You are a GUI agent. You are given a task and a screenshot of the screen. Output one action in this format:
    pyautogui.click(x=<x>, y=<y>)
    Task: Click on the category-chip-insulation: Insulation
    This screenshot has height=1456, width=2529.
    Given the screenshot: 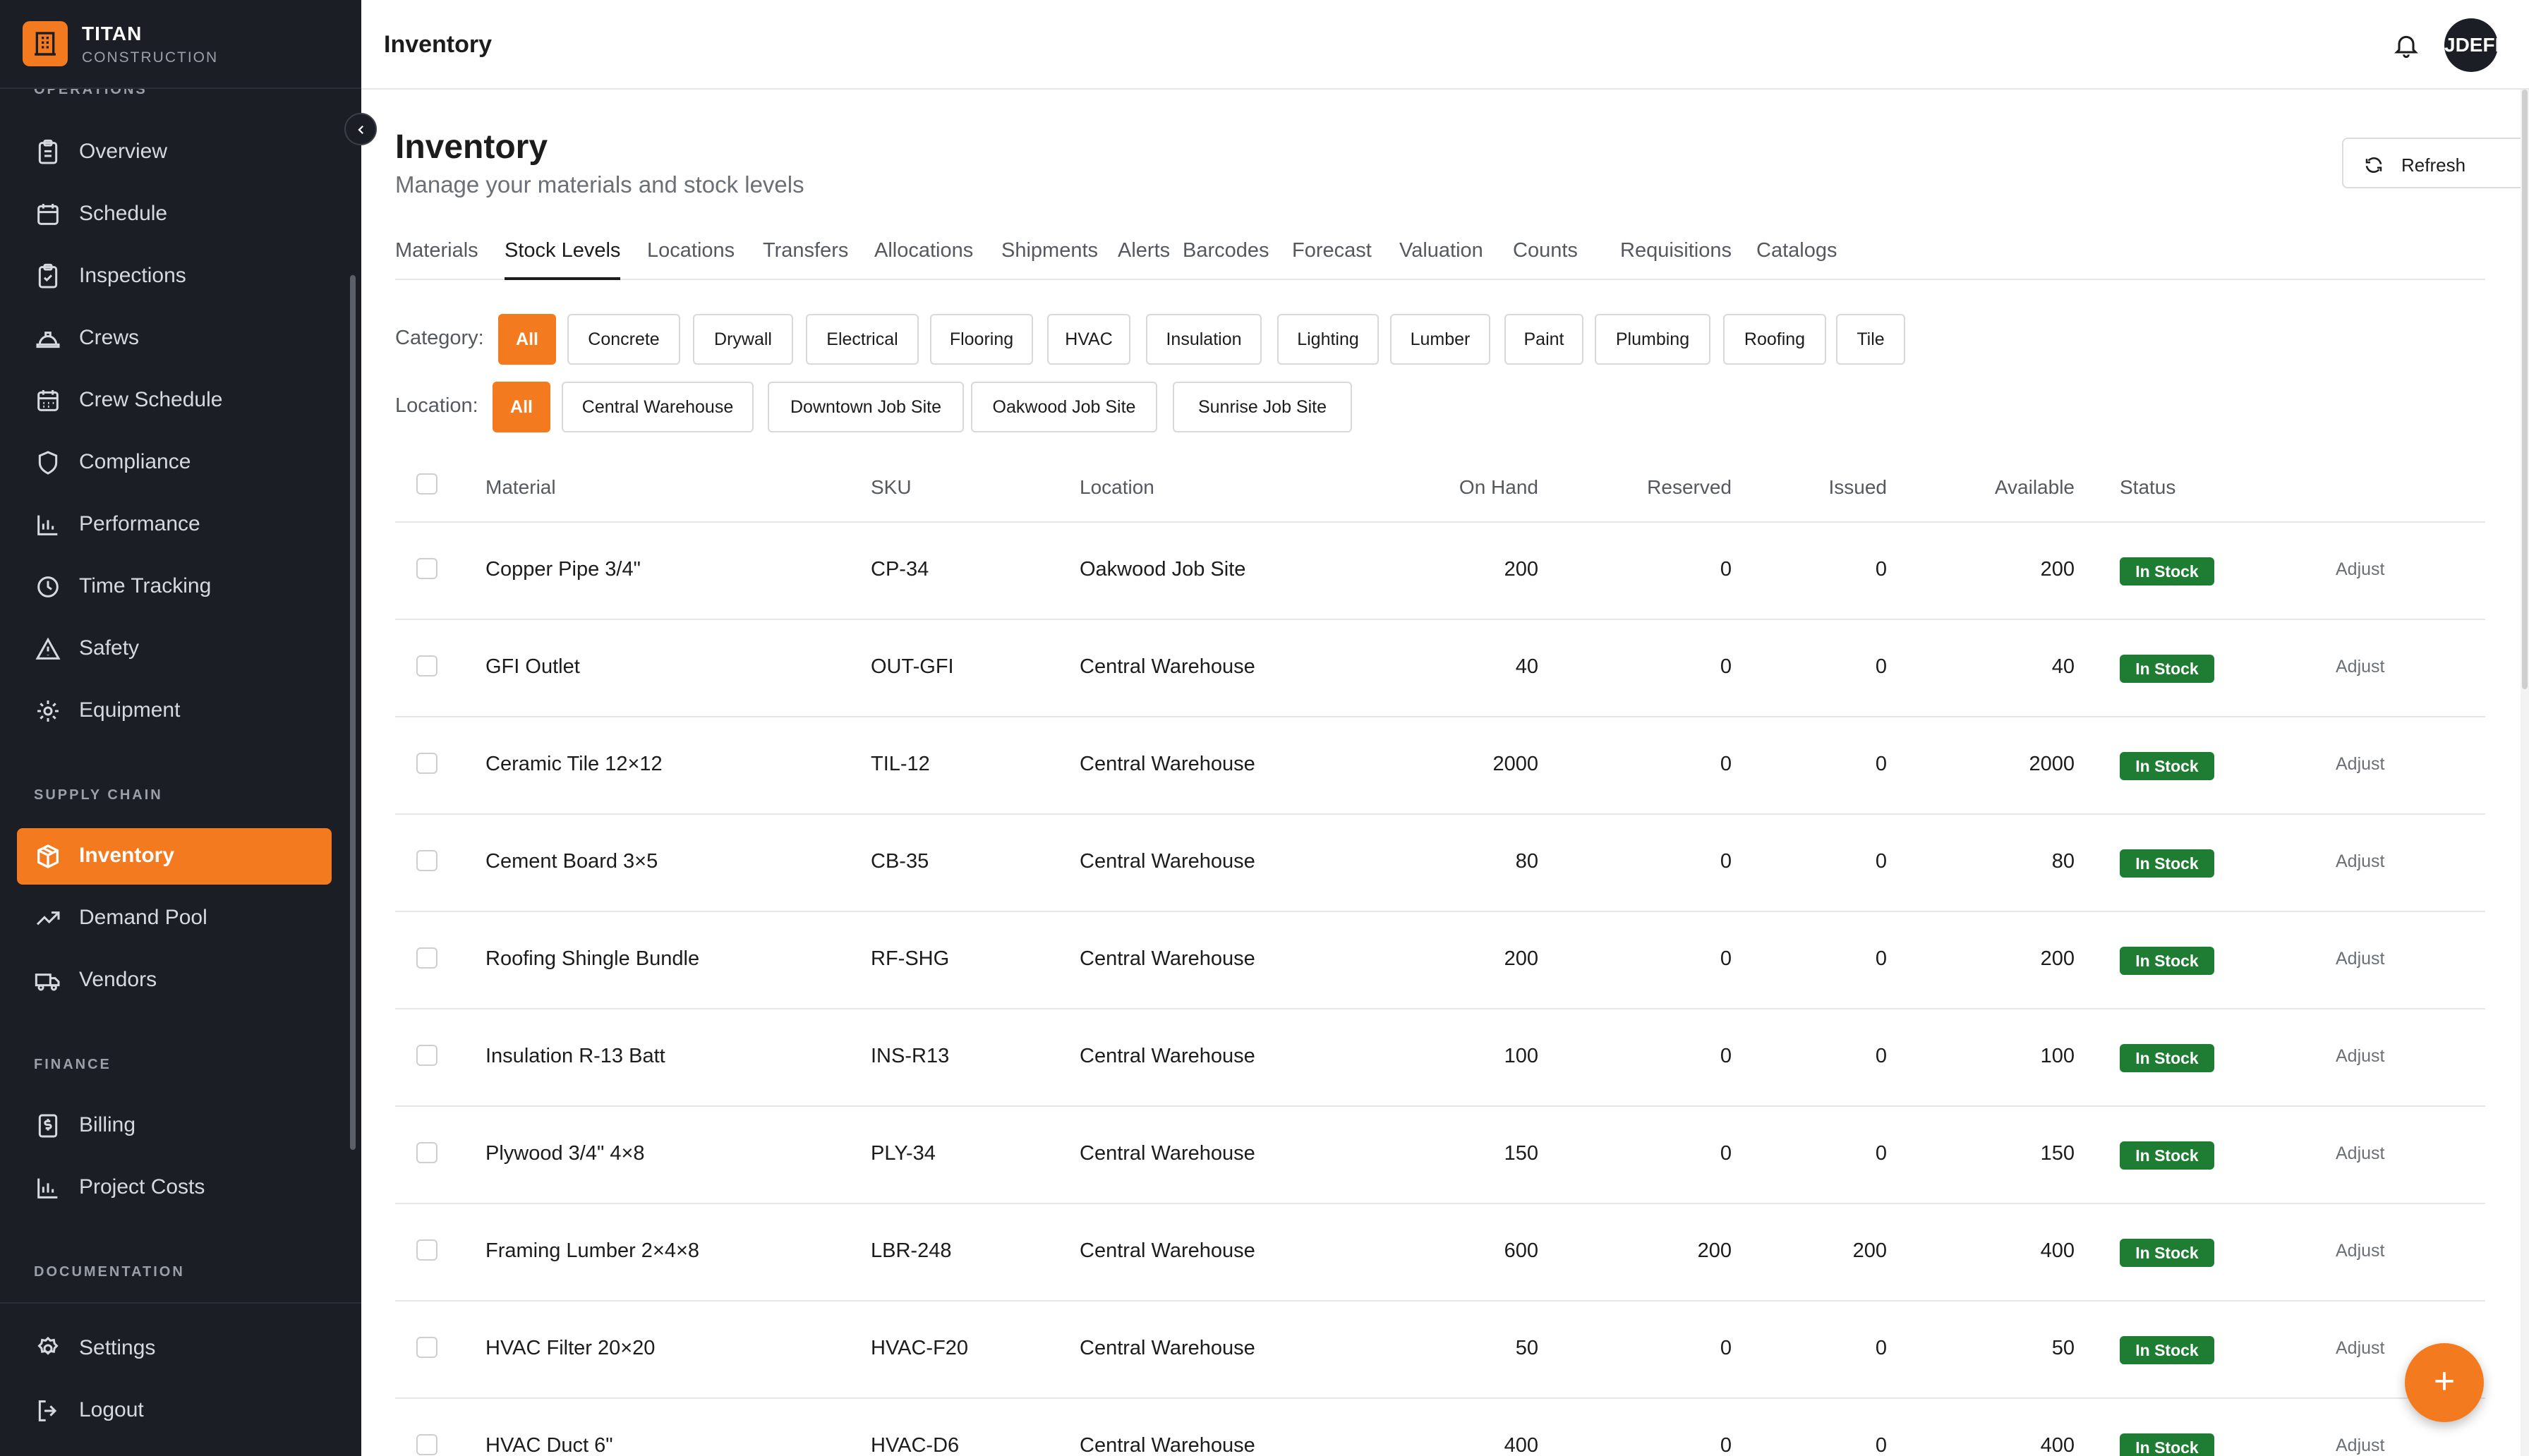 What is the action you would take?
    pyautogui.click(x=1204, y=339)
    